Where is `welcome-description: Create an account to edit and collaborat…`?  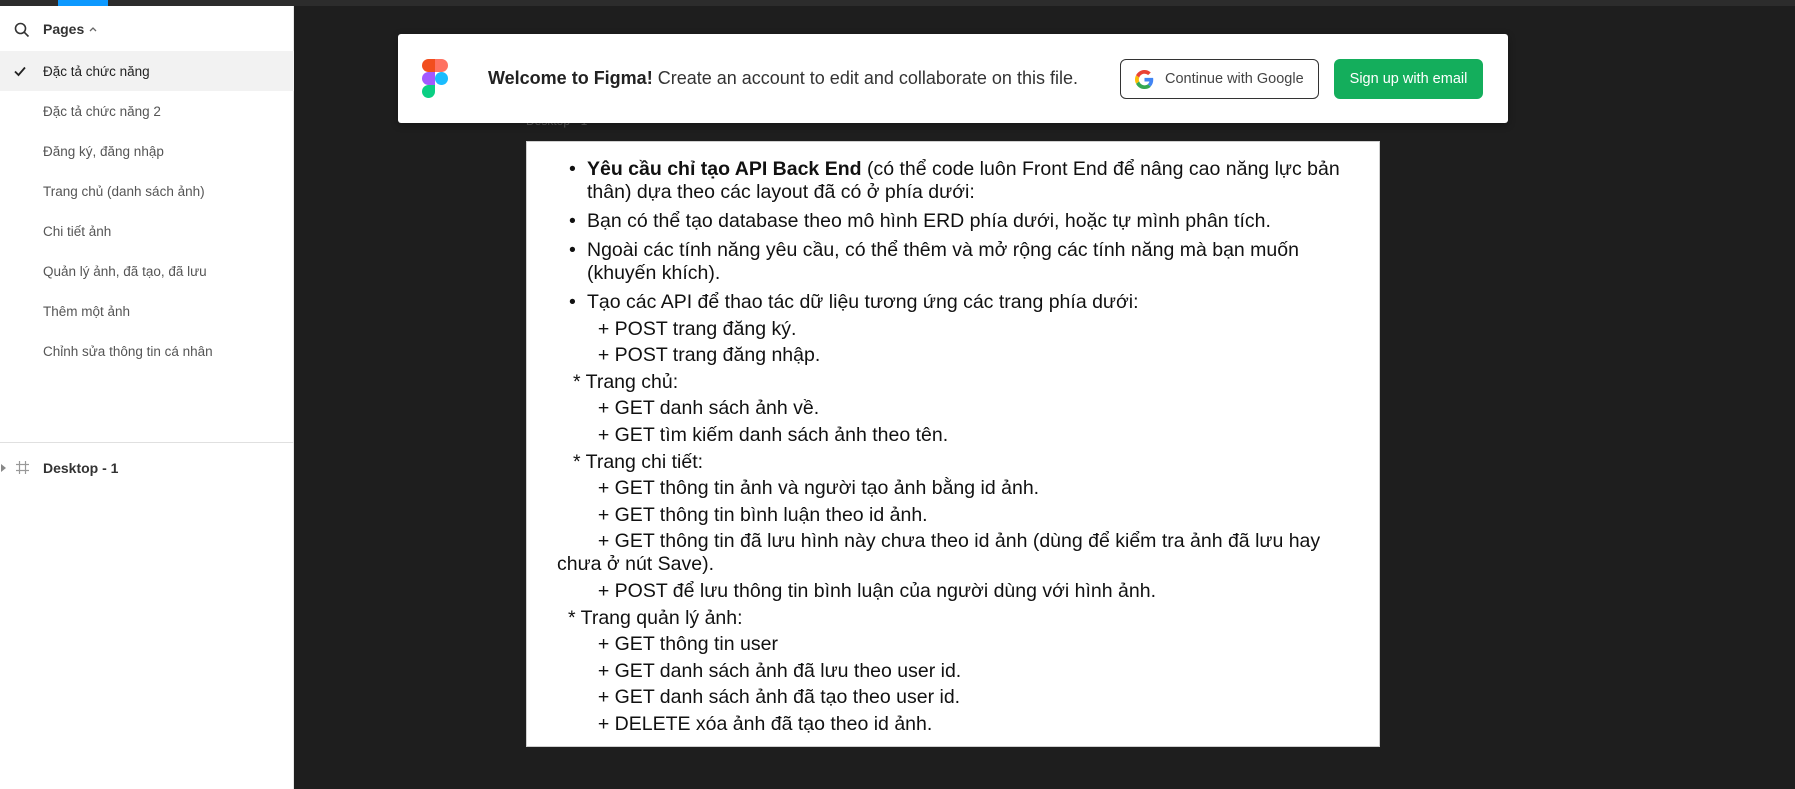 welcome-description: Create an account to edit and collaborat… is located at coordinates (865, 78).